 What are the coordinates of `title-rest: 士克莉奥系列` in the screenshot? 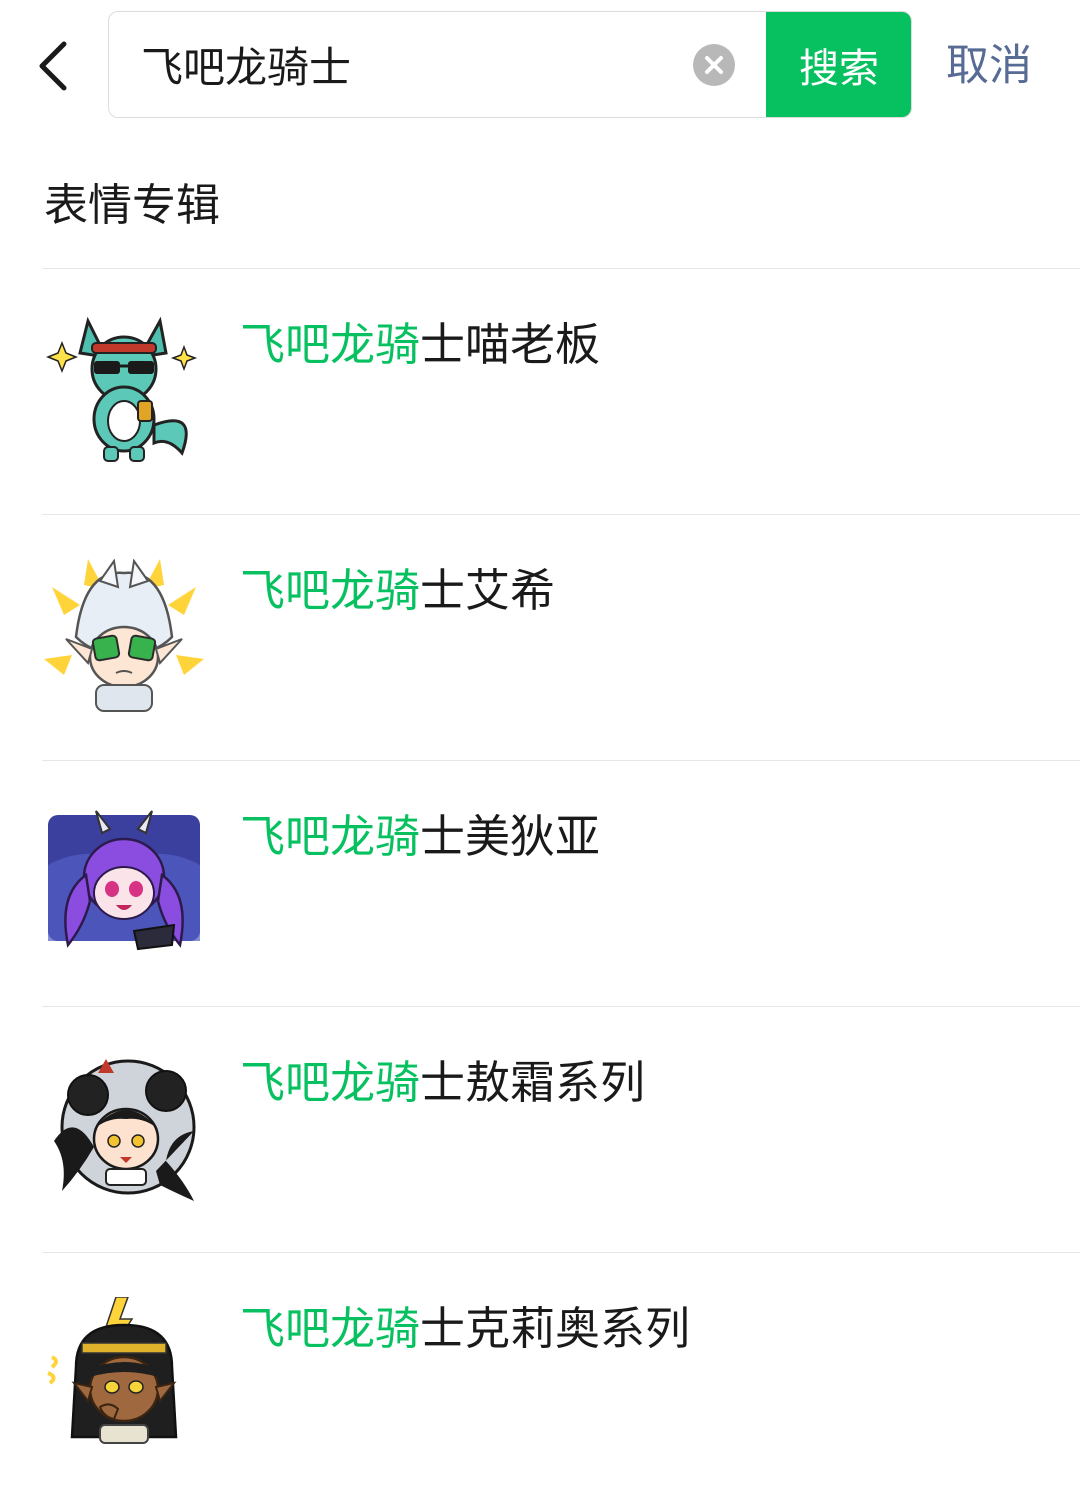 It's located at (555, 1328).